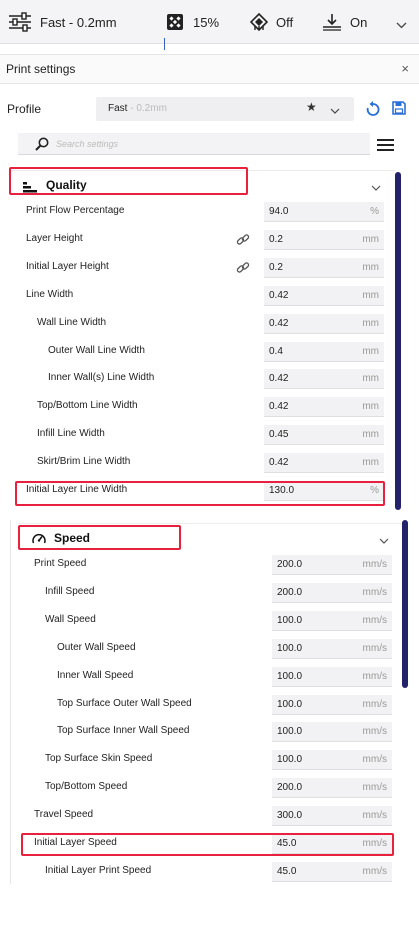 The height and width of the screenshot is (930, 419). Describe the element at coordinates (290, 816) in the screenshot. I see `setting-value: 300.0` at that location.